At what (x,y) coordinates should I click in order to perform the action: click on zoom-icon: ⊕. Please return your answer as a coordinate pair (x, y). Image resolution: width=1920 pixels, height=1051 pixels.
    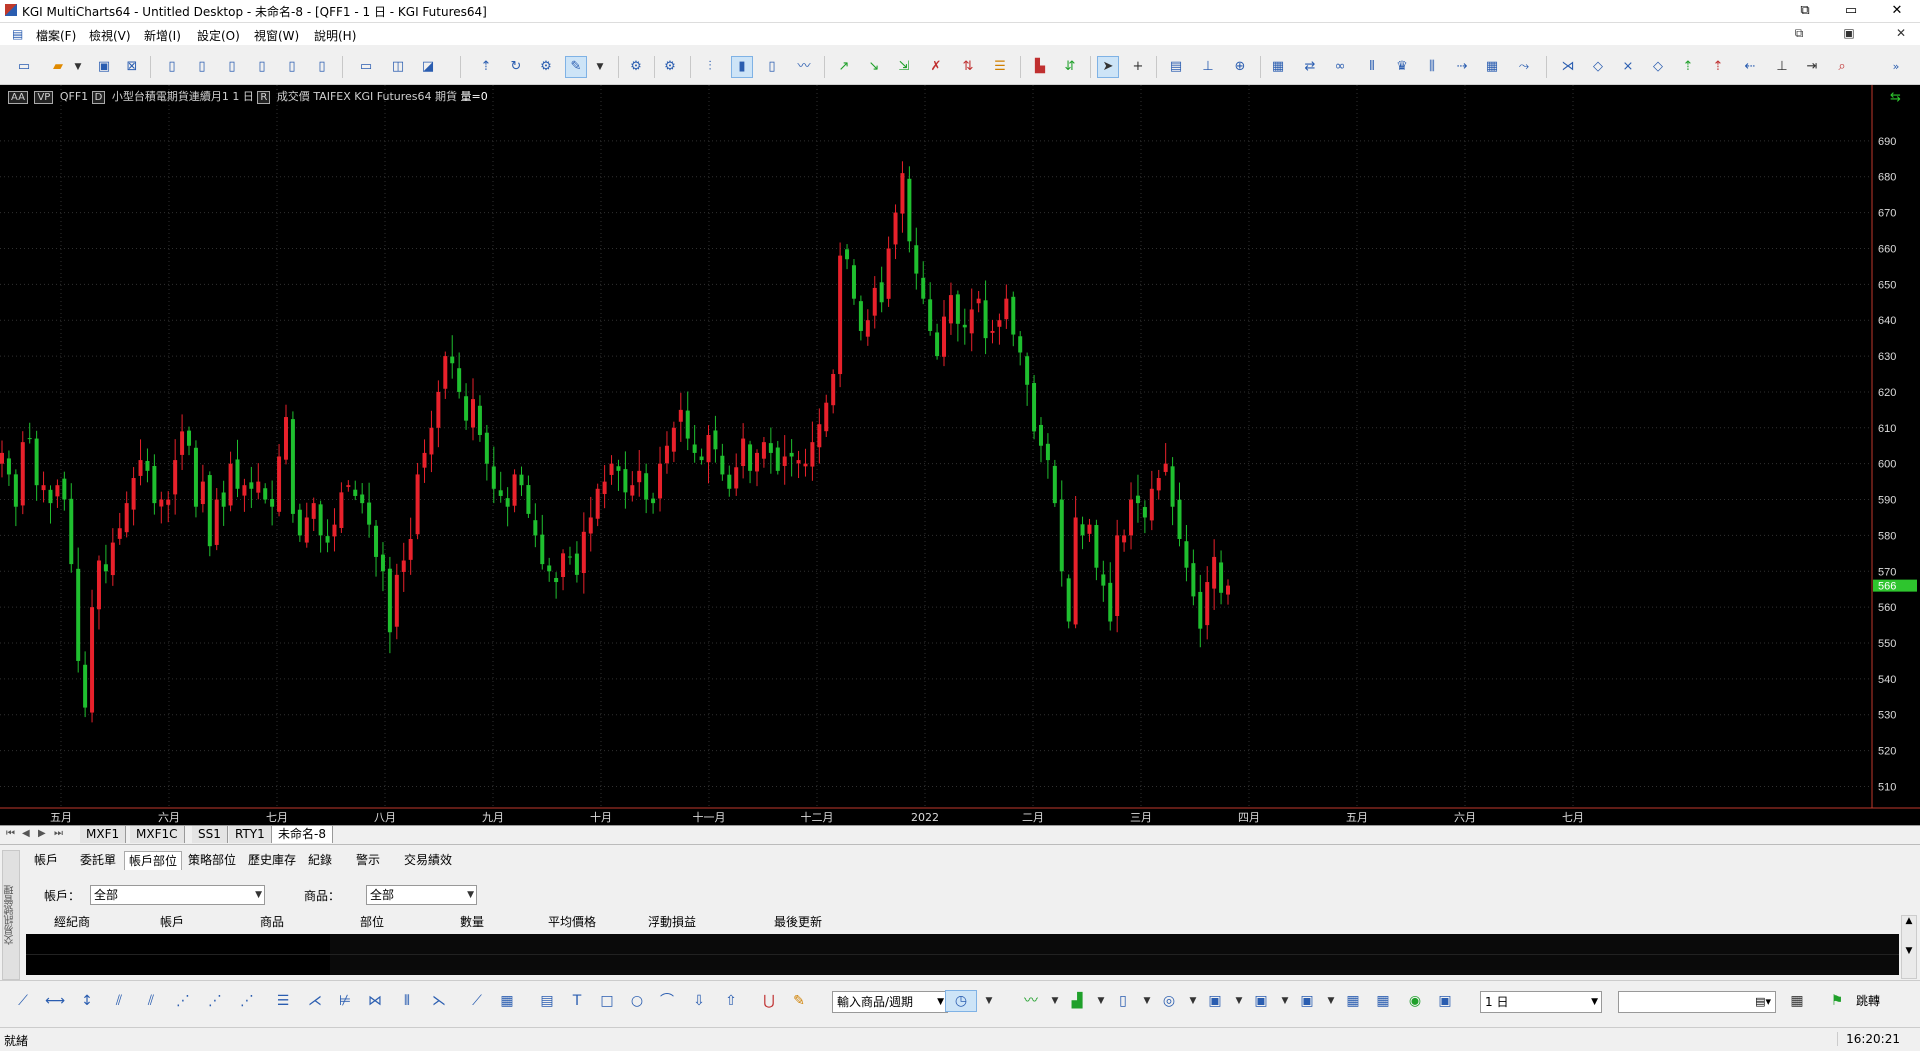
    Looking at the image, I should click on (1240, 67).